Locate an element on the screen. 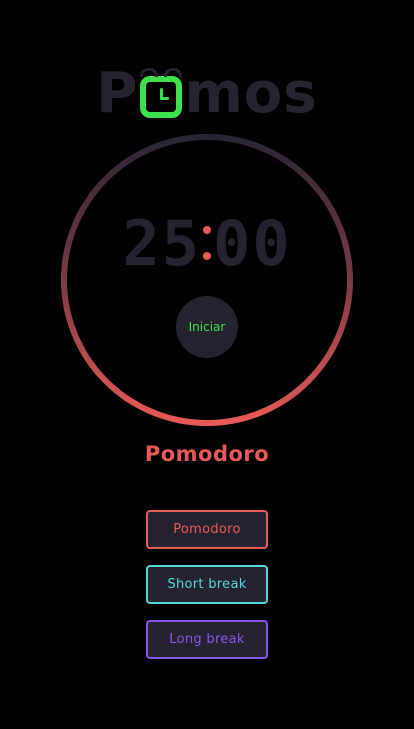 This screenshot has width=414, height=729. start-button: Iniciar is located at coordinates (207, 327).